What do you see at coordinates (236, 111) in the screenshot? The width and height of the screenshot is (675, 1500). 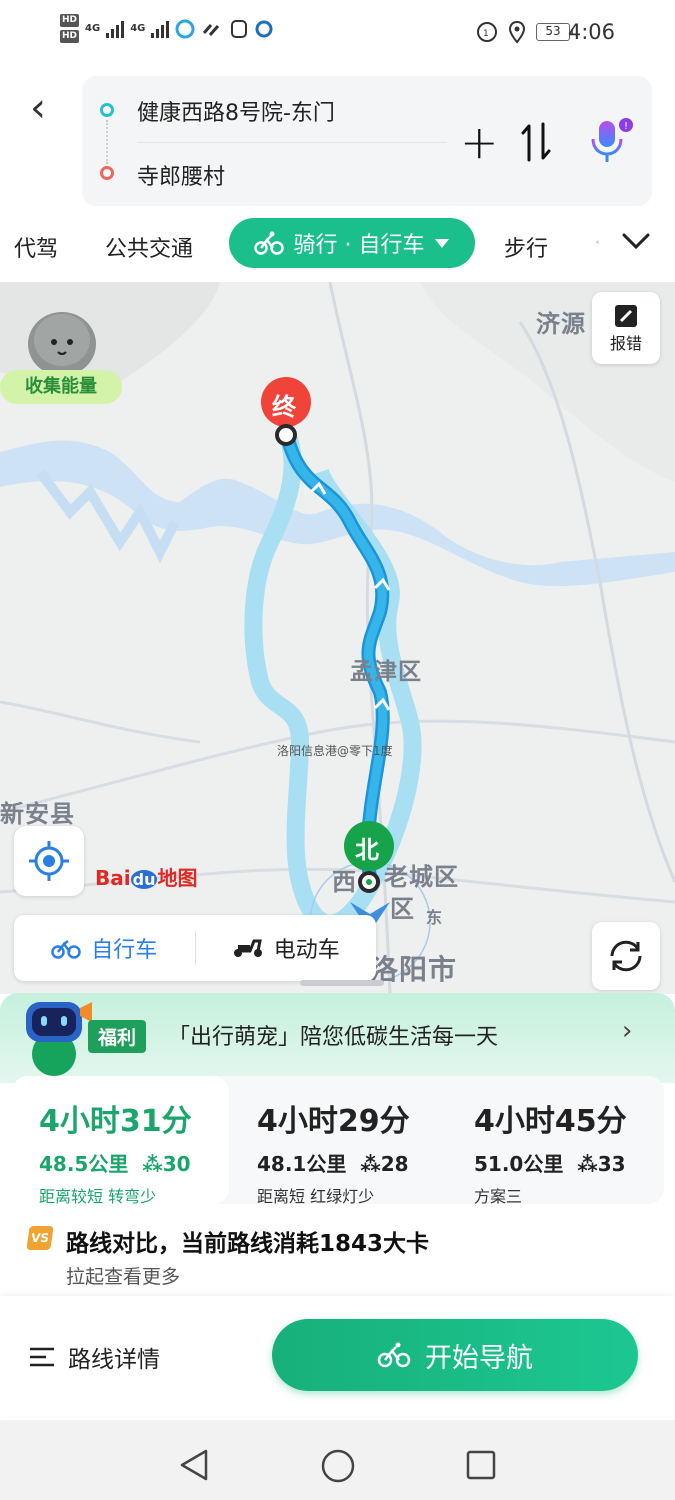 I see `start-location-input: 健康西路8号院-东门` at bounding box center [236, 111].